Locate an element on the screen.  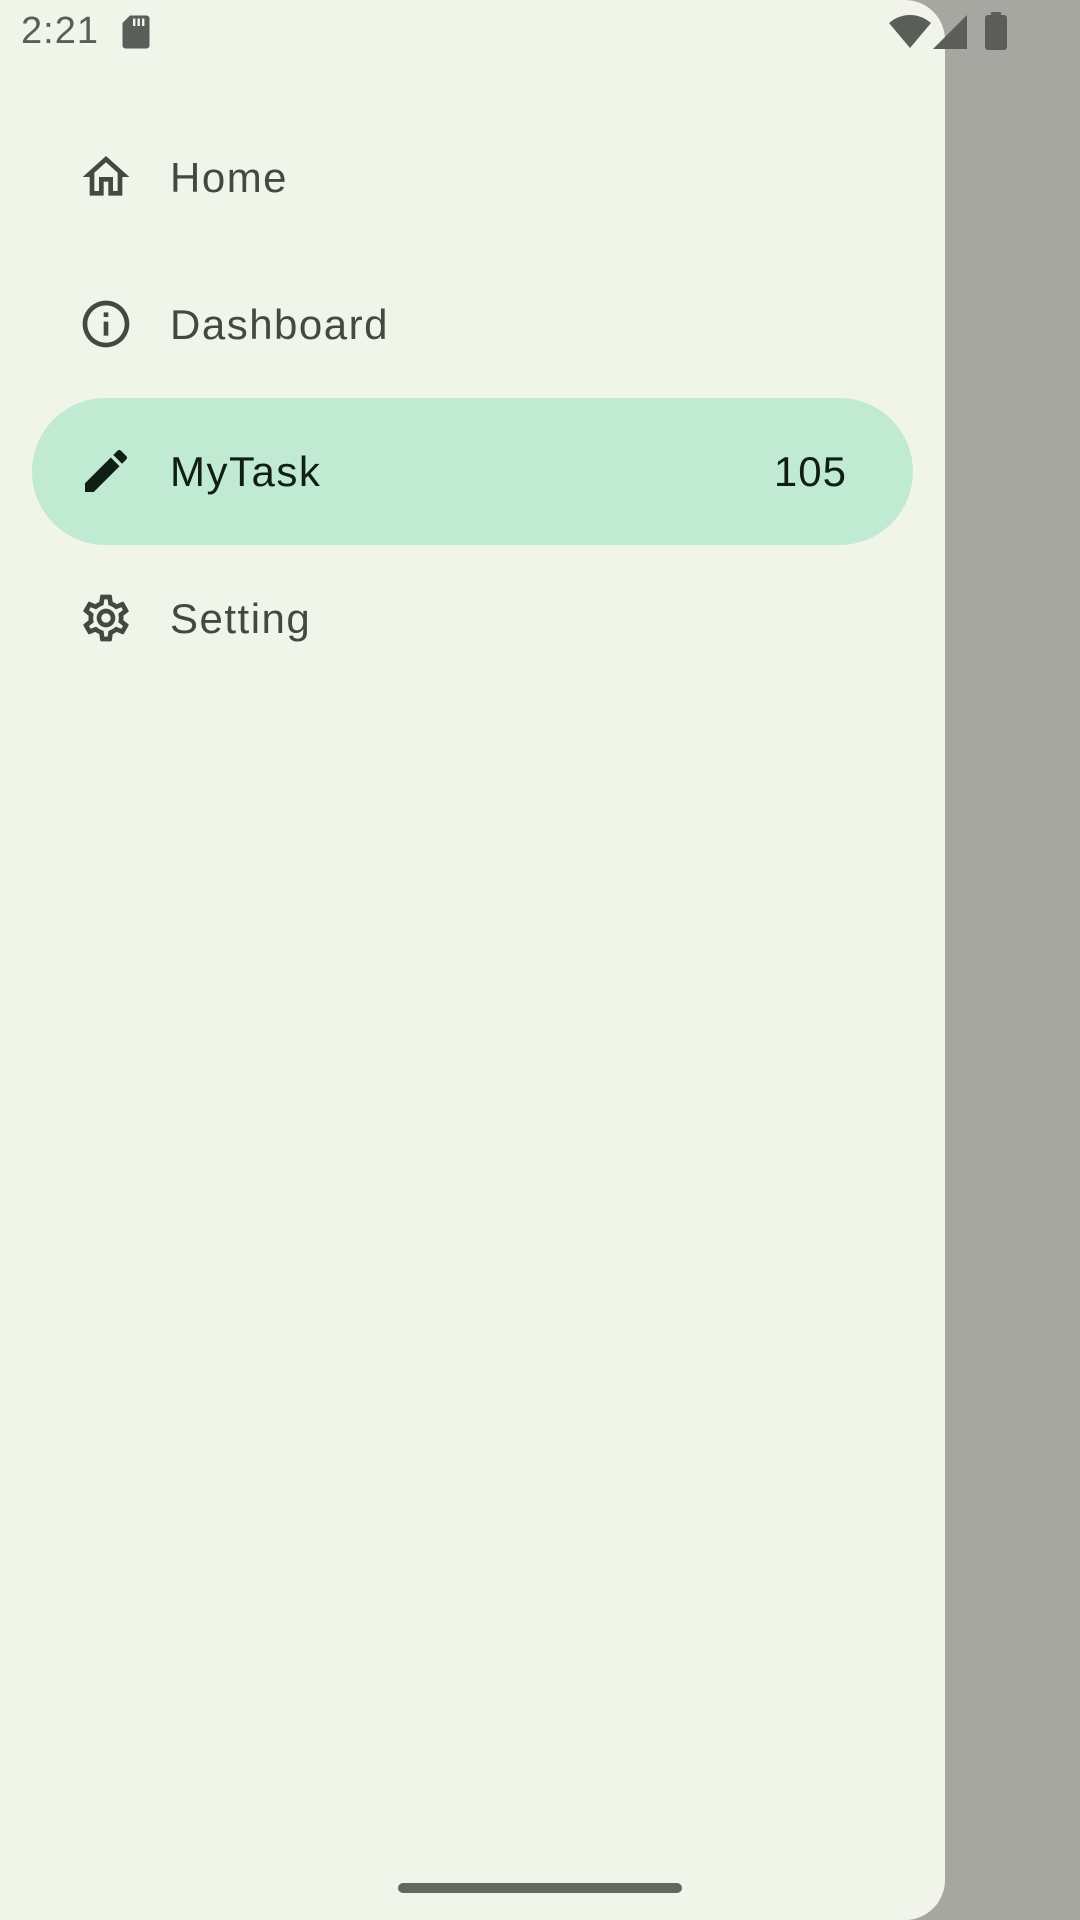
nav-item-setting: Setting is located at coordinates (472, 618).